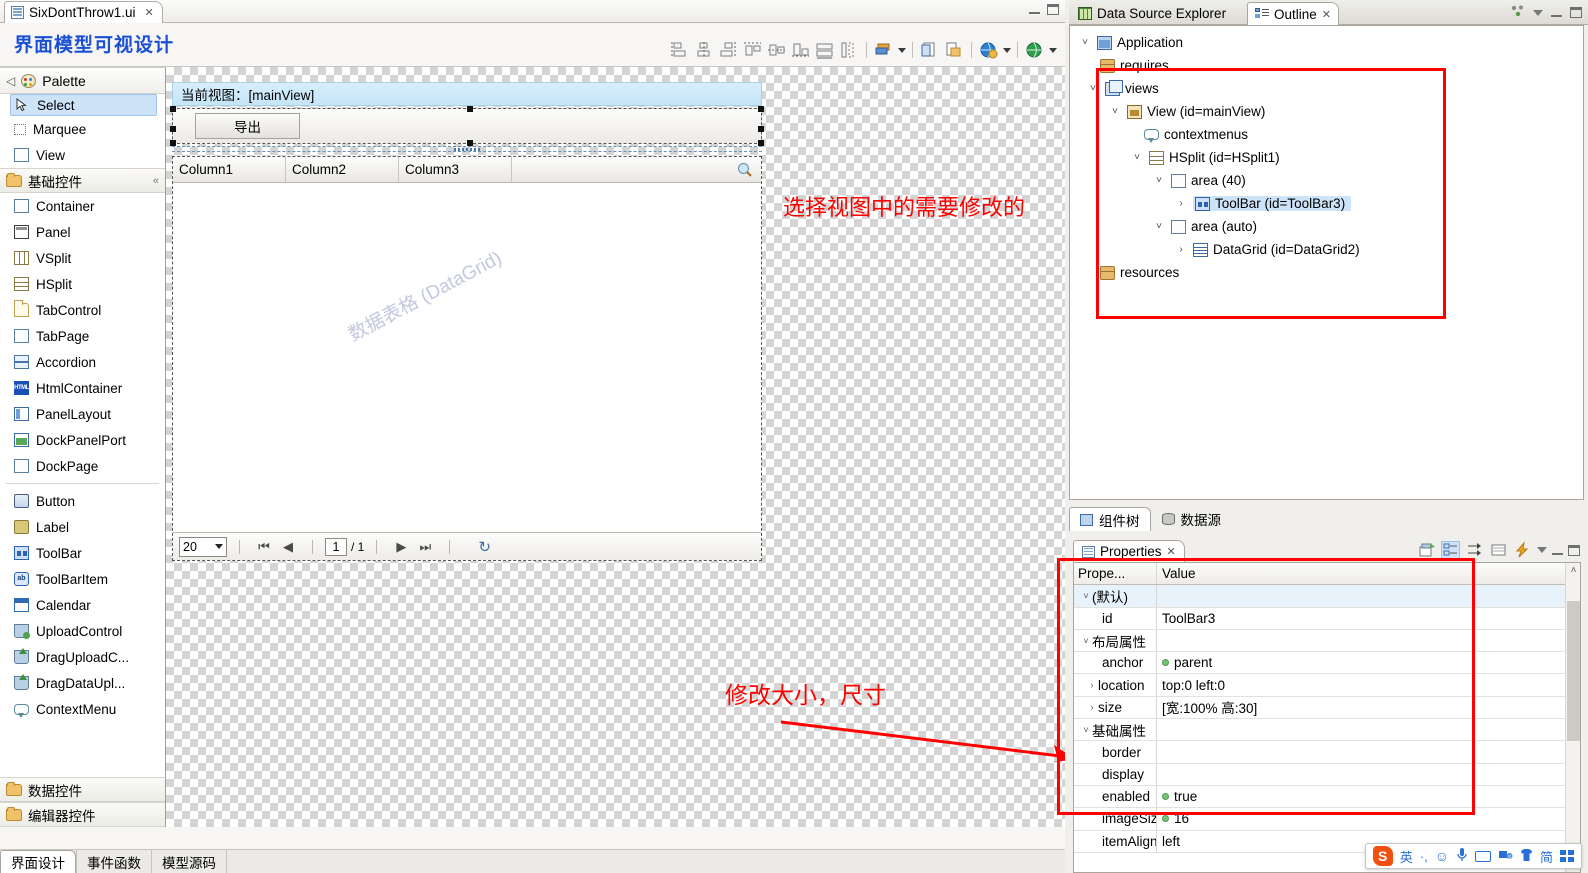  Describe the element at coordinates (82, 180) in the screenshot. I see `palette-group-basic: 基础控件 «` at that location.